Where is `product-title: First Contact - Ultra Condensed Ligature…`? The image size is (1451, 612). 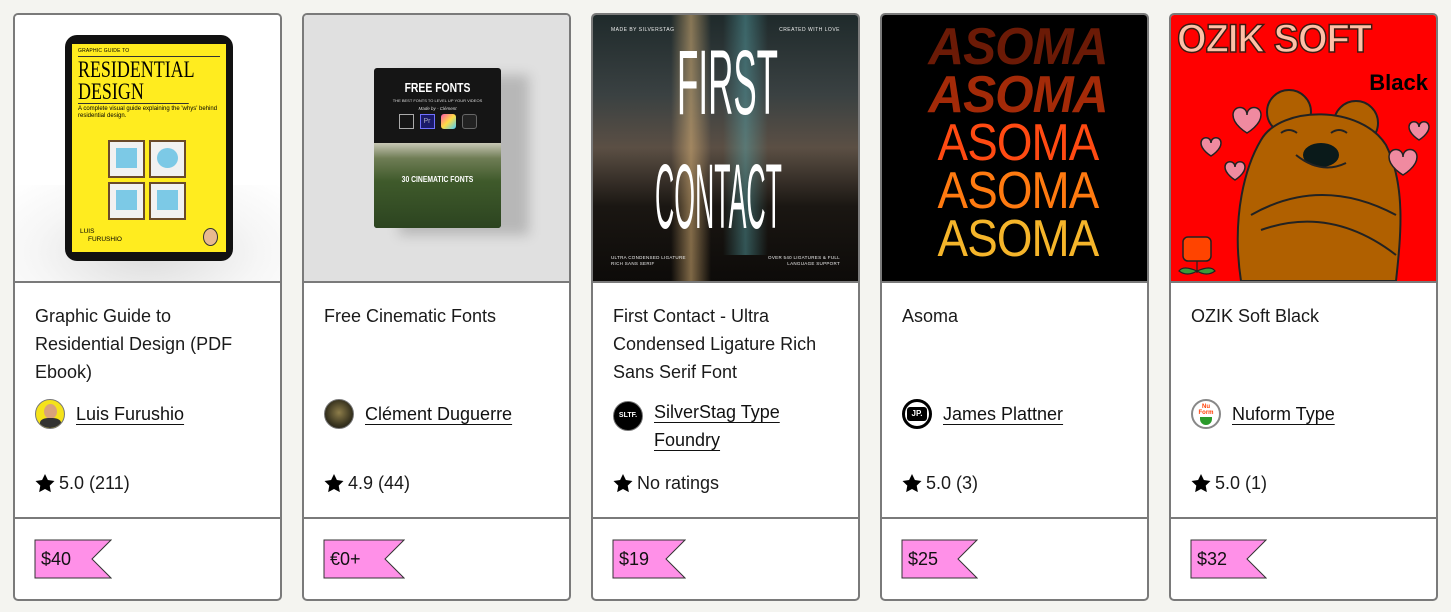
product-title: First Contact - Ultra Condensed Ligature… is located at coordinates (725, 344).